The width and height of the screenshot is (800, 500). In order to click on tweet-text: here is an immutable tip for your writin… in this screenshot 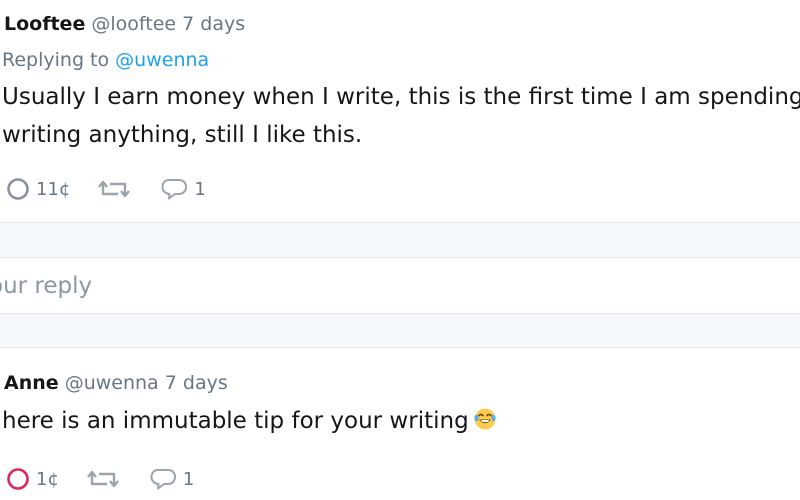, I will do `click(401, 421)`.